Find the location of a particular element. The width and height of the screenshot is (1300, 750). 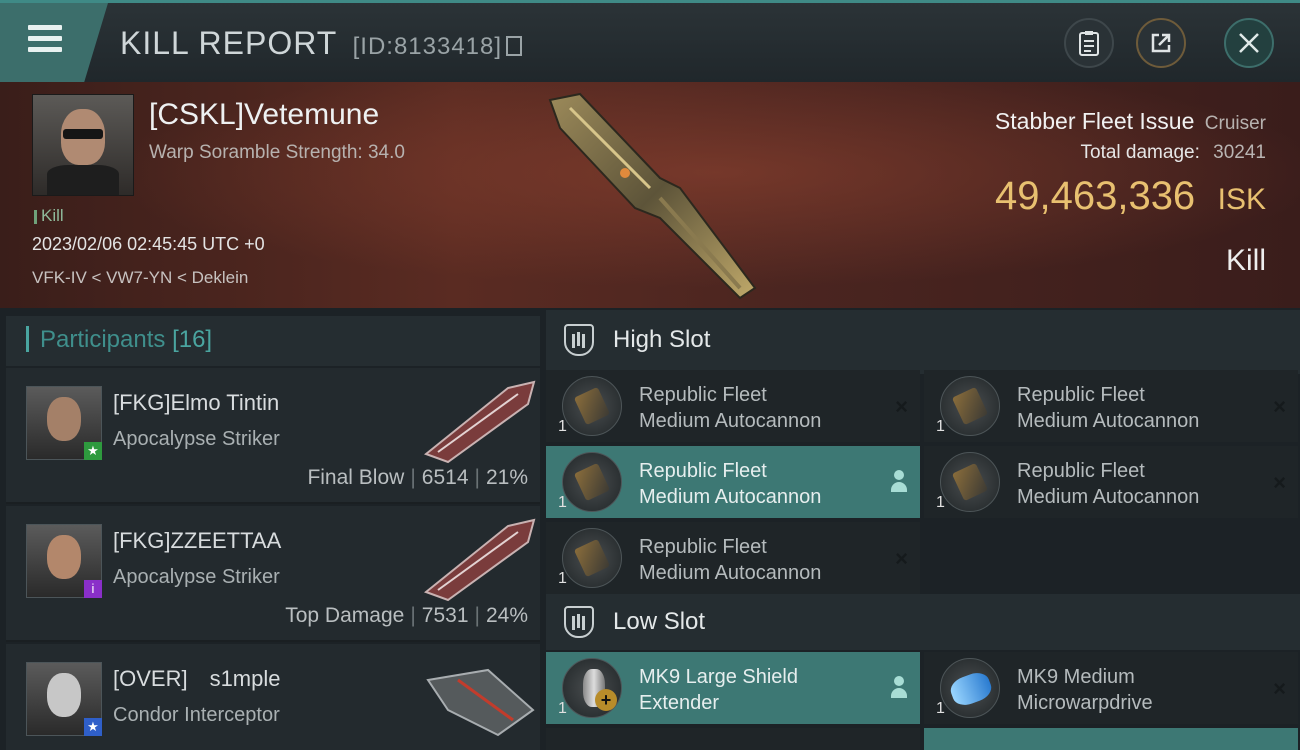

participant-role: Top Damage is located at coordinates (345, 615).